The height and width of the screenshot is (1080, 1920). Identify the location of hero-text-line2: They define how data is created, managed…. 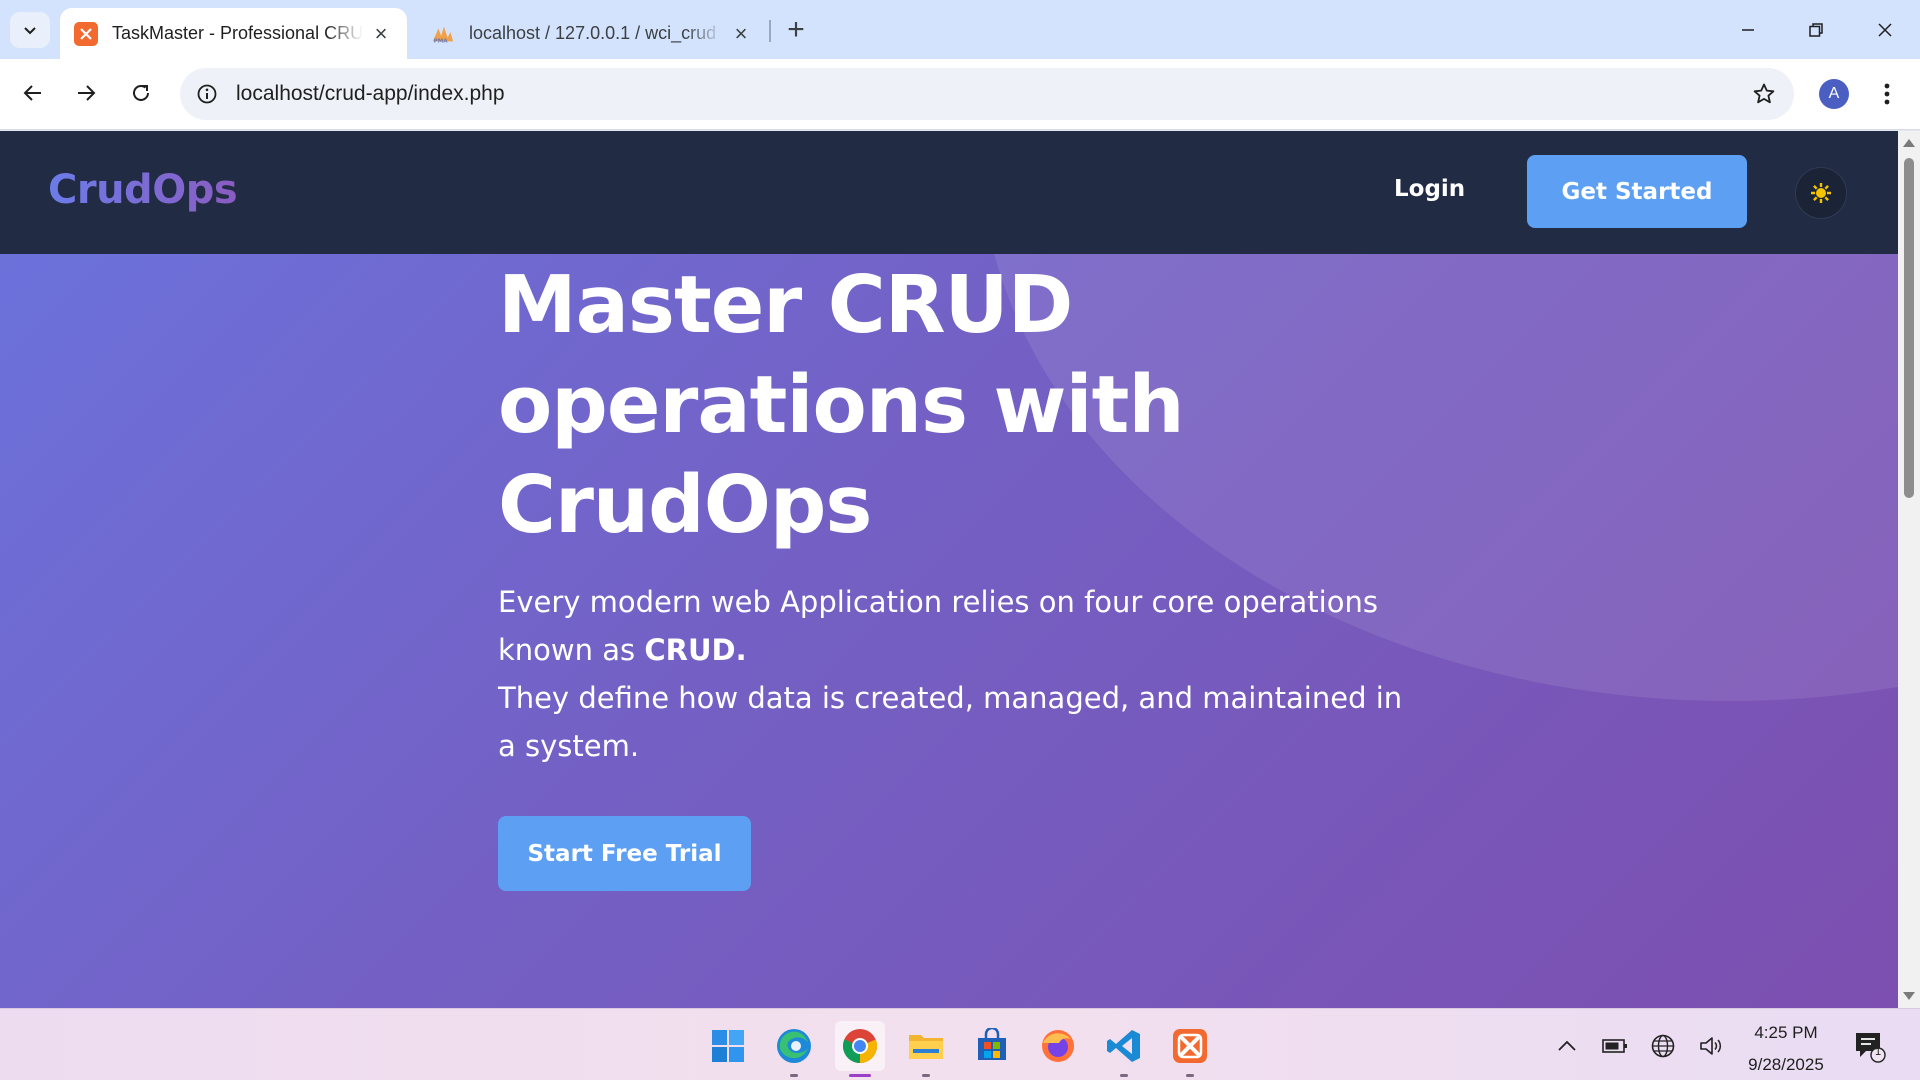
(950, 722).